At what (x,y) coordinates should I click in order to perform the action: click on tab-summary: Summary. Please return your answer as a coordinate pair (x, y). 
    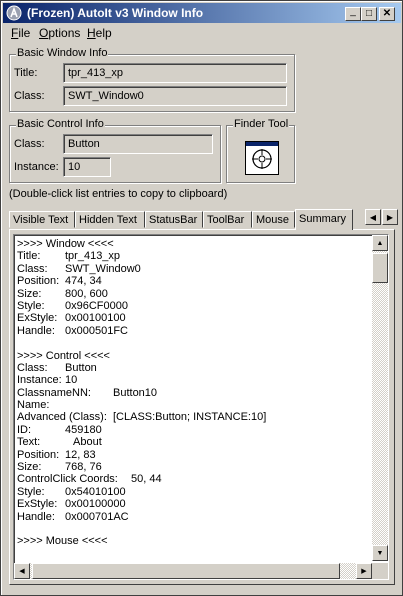
    Looking at the image, I should click on (324, 219).